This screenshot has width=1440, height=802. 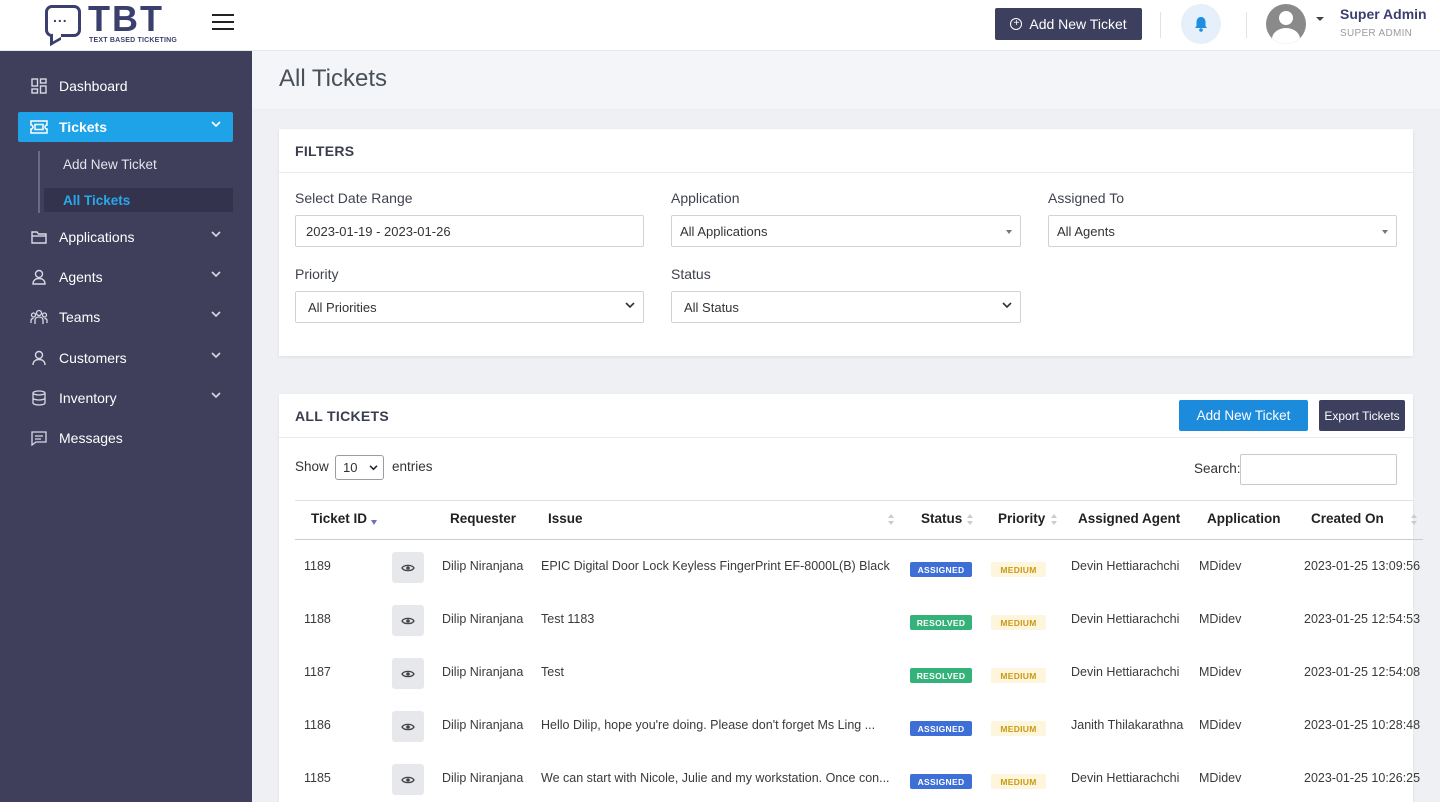 What do you see at coordinates (846, 231) in the screenshot?
I see `application-select: All Applications` at bounding box center [846, 231].